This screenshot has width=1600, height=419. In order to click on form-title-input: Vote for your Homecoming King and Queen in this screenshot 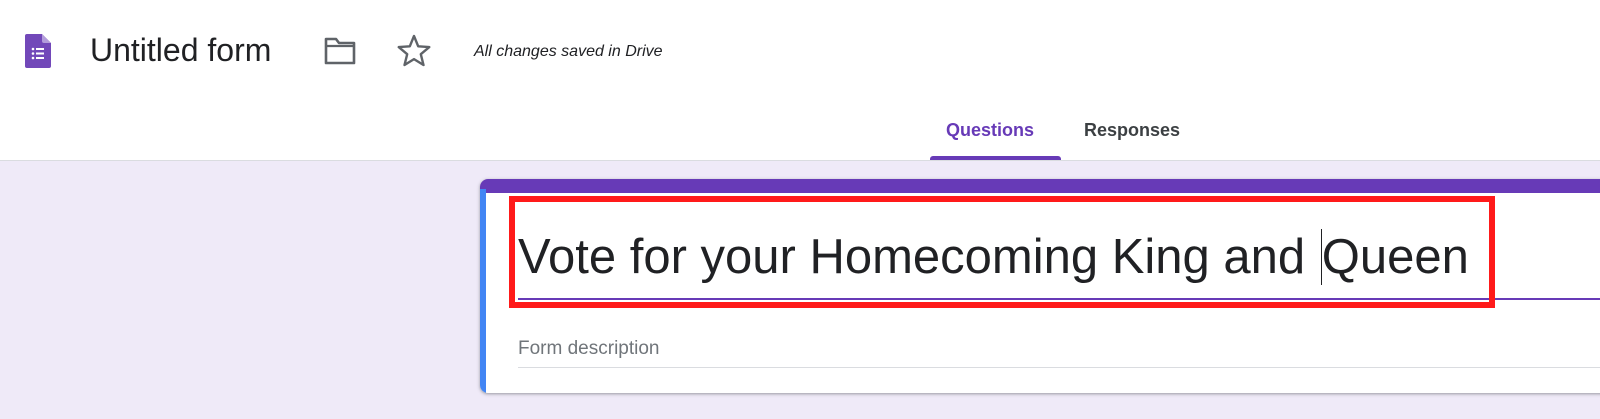, I will do `click(993, 257)`.